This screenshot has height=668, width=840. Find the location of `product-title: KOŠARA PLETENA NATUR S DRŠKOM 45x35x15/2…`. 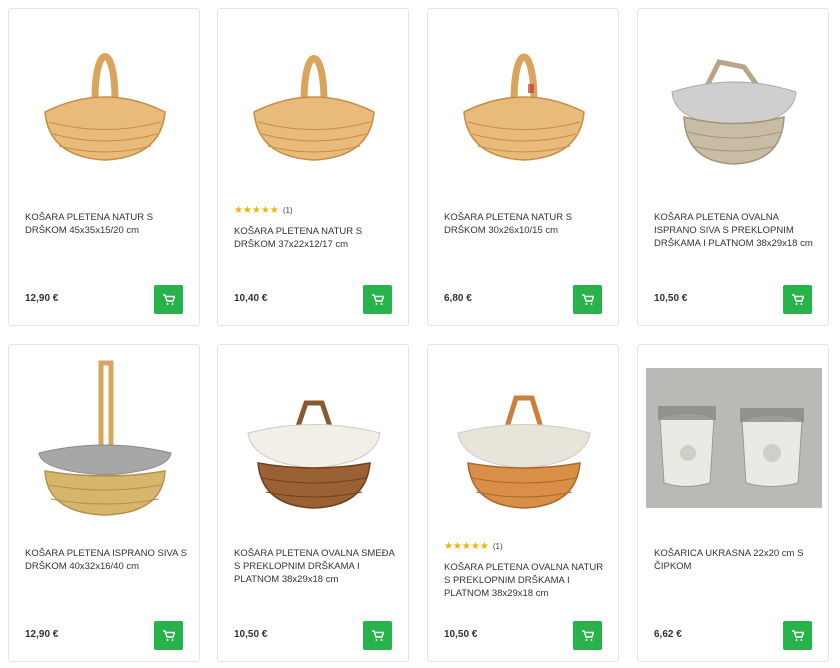

product-title: KOŠARA PLETENA NATUR S DRŠKOM 45x35x15/2… is located at coordinates (107, 224).